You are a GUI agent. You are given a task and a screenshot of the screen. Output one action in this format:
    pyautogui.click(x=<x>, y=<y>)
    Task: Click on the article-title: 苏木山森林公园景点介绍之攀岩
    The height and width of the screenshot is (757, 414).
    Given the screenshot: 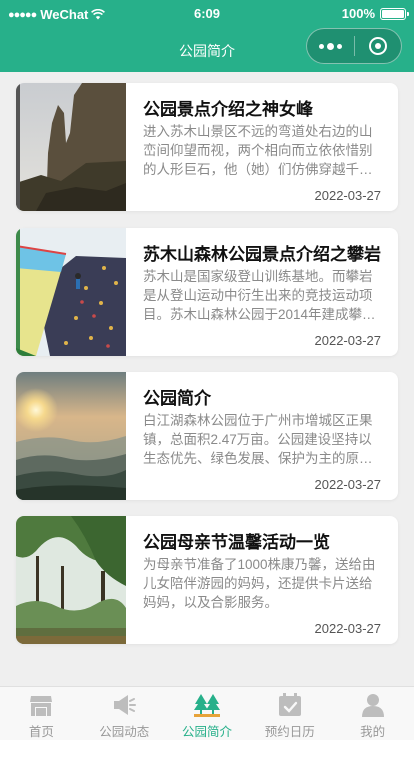 What is the action you would take?
    pyautogui.click(x=262, y=254)
    